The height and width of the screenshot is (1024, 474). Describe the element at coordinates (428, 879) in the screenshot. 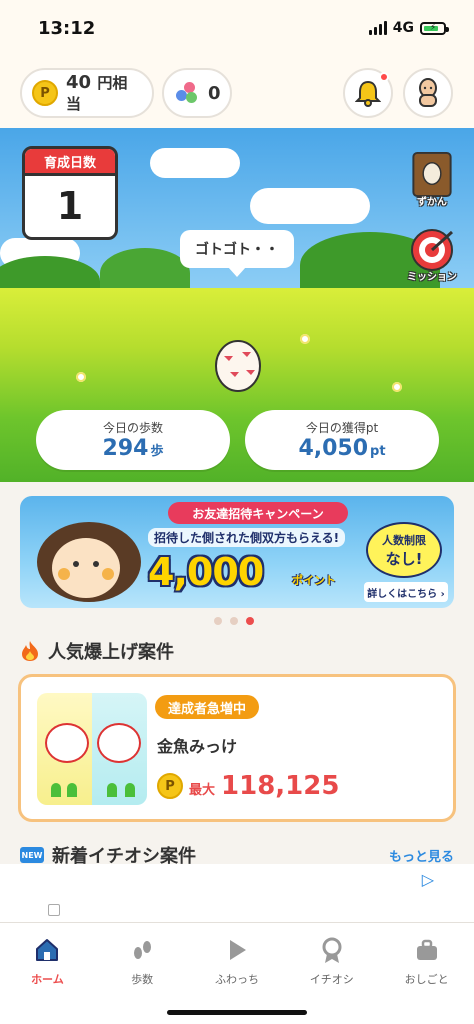

I see `ad-choices-icon: ▷` at that location.